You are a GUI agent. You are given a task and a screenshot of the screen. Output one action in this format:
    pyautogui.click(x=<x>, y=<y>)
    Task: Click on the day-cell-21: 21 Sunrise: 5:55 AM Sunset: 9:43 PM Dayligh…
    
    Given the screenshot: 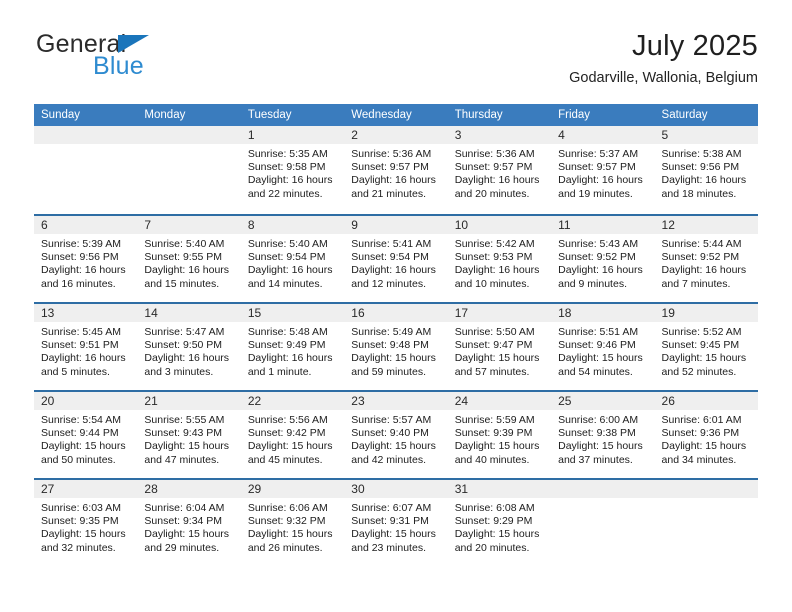 What is the action you would take?
    pyautogui.click(x=189, y=435)
    